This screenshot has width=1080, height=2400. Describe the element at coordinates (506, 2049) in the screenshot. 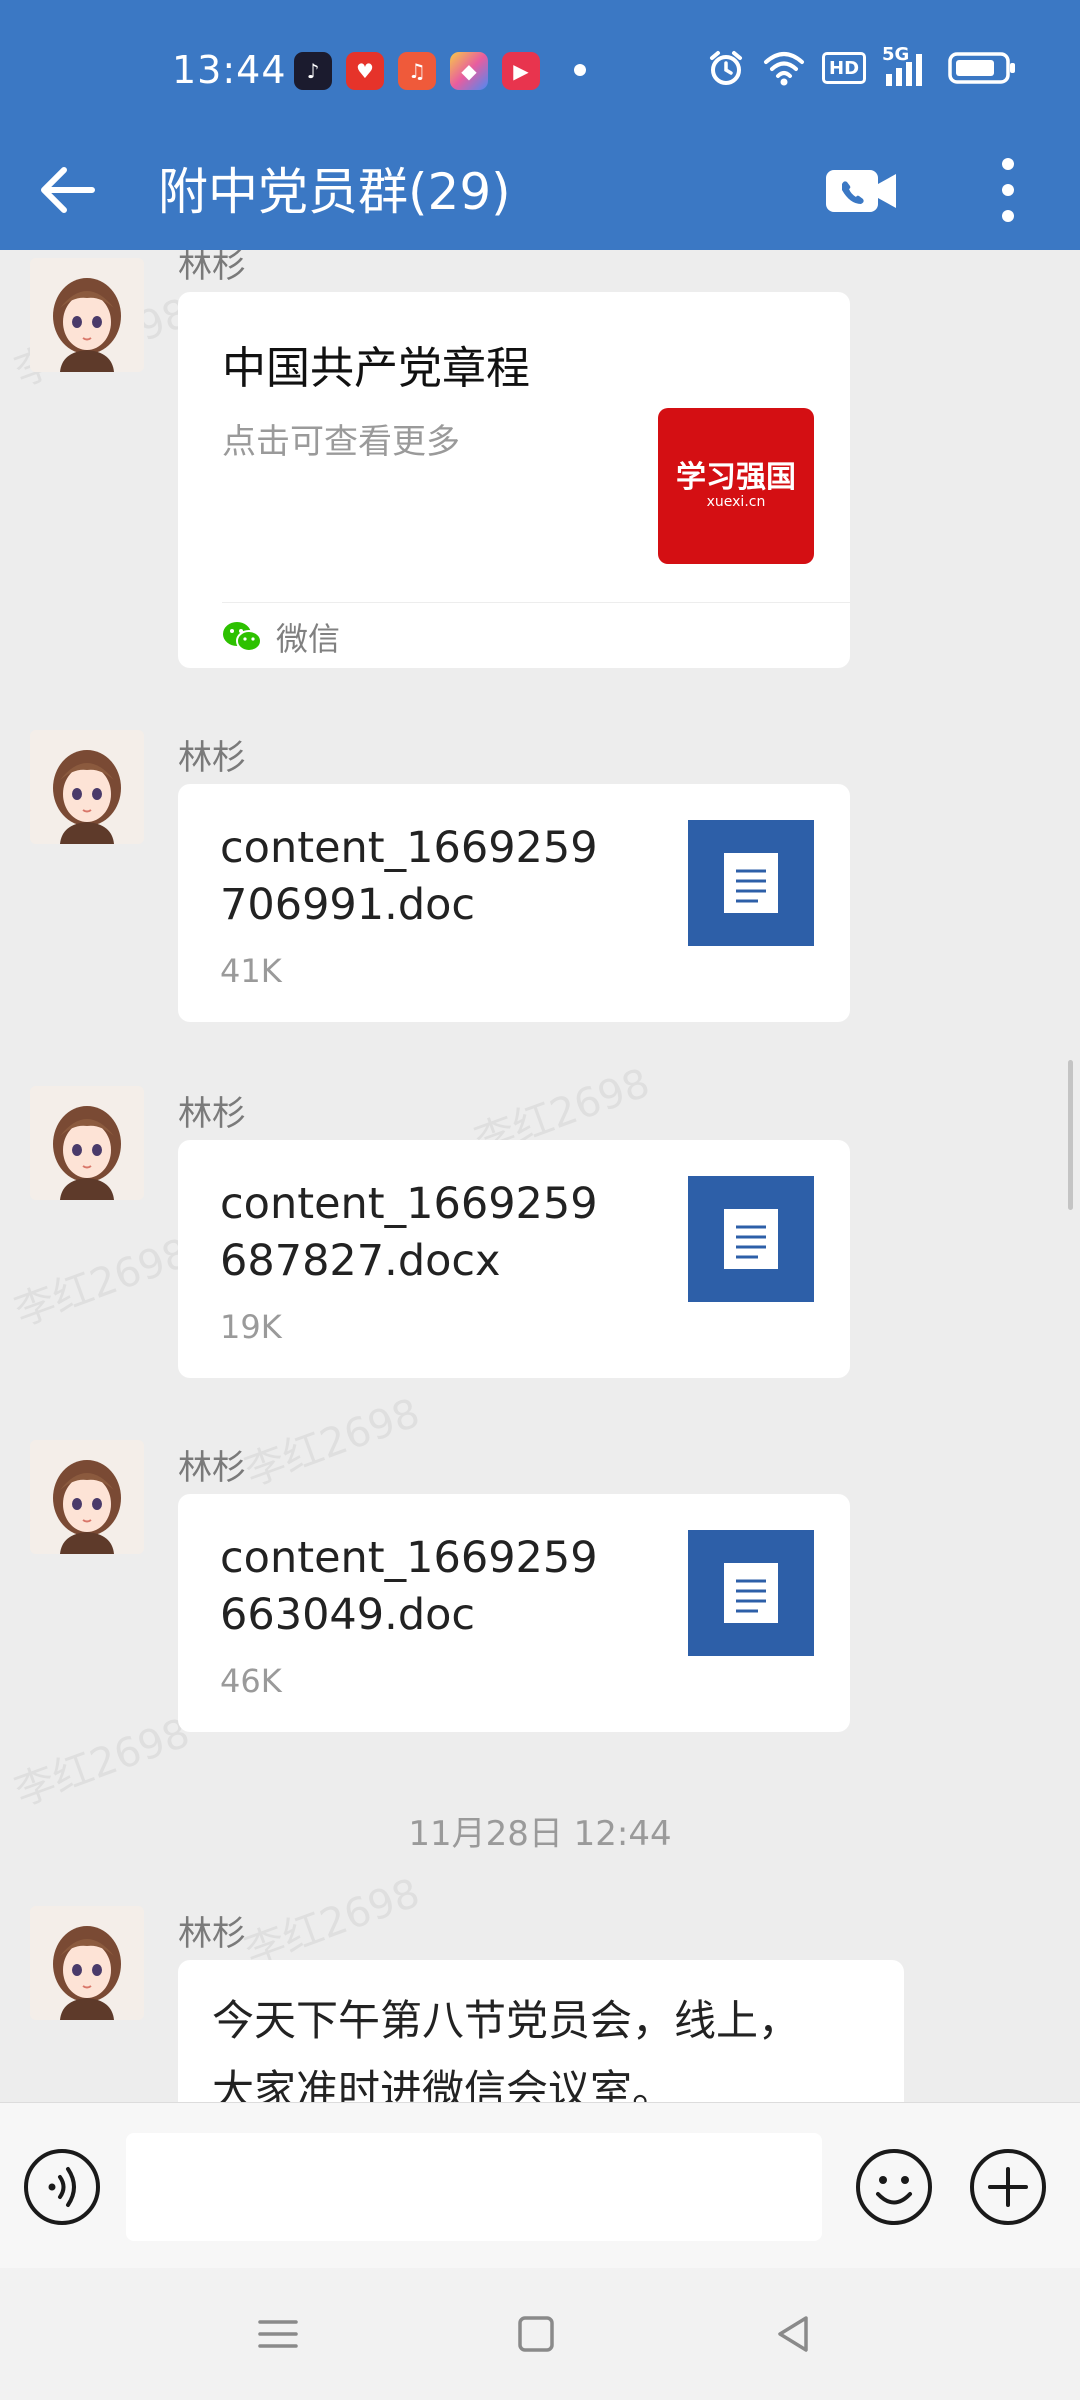

I see `message-text: 今天下午第八节党员会，线上，大家准时进微信会议室。` at that location.